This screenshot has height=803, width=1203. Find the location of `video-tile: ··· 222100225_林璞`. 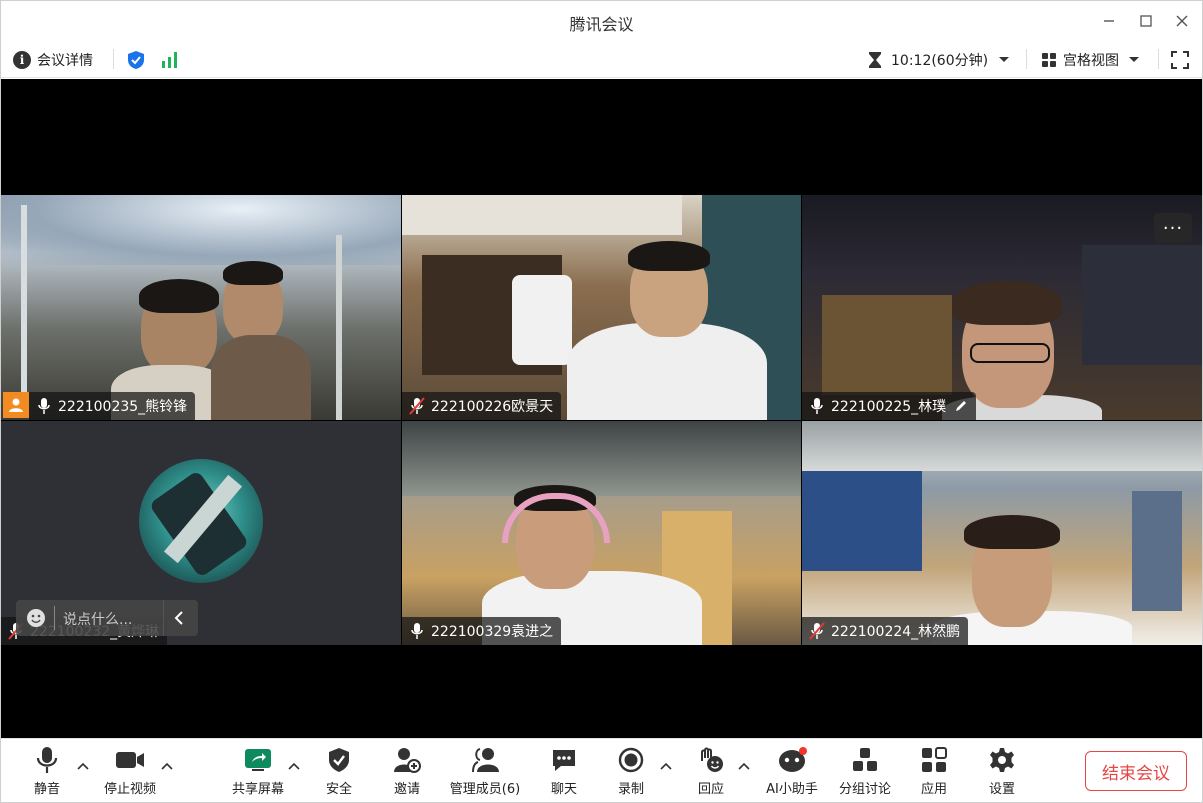

video-tile: ··· 222100225_林璞 is located at coordinates (1002, 307).